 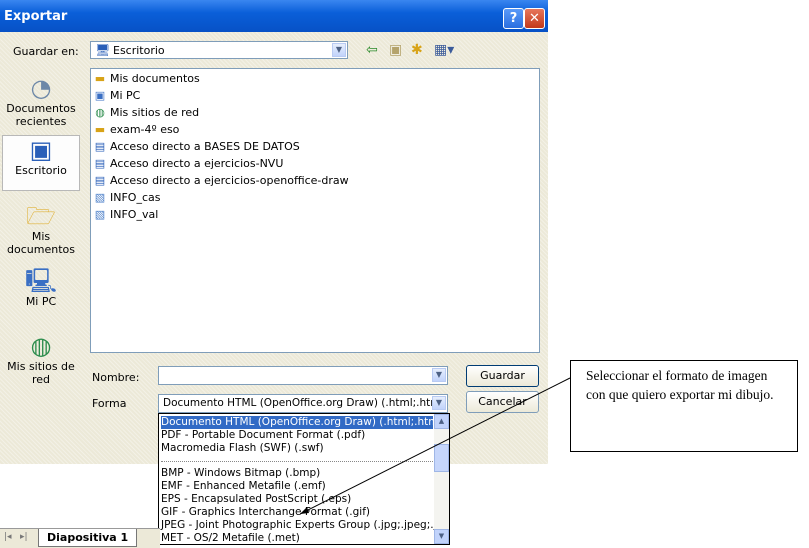 I want to click on callout-pointer-line, so click(x=435, y=446).